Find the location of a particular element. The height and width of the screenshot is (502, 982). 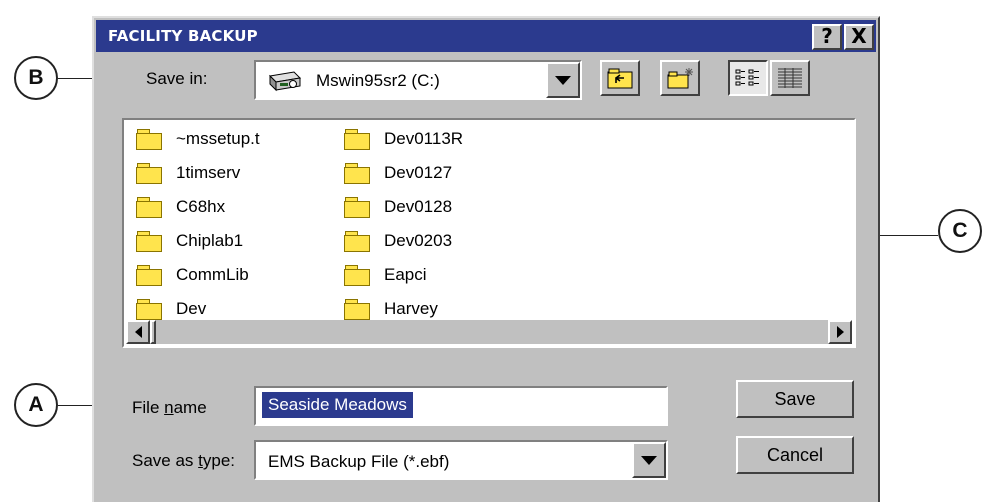

file-name: C68hx is located at coordinates (201, 206).